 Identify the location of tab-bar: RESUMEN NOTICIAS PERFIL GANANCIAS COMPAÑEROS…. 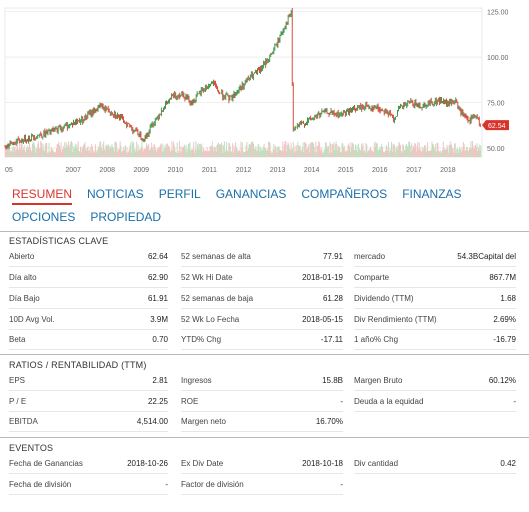
(267, 206).